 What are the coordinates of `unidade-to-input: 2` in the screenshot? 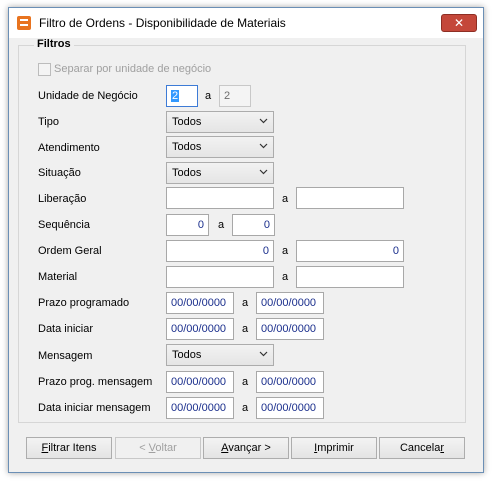 It's located at (235, 96).